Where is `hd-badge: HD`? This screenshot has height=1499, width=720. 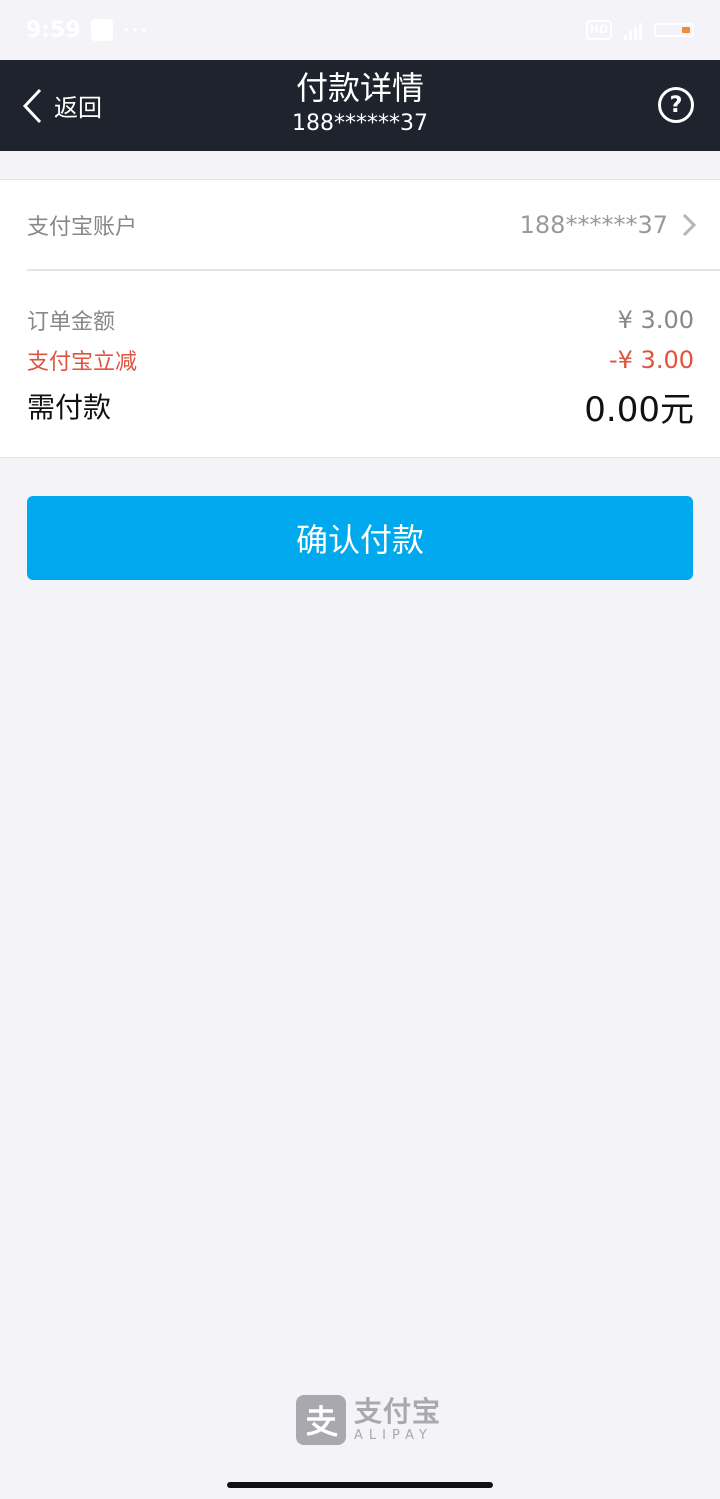 hd-badge: HD is located at coordinates (598, 30).